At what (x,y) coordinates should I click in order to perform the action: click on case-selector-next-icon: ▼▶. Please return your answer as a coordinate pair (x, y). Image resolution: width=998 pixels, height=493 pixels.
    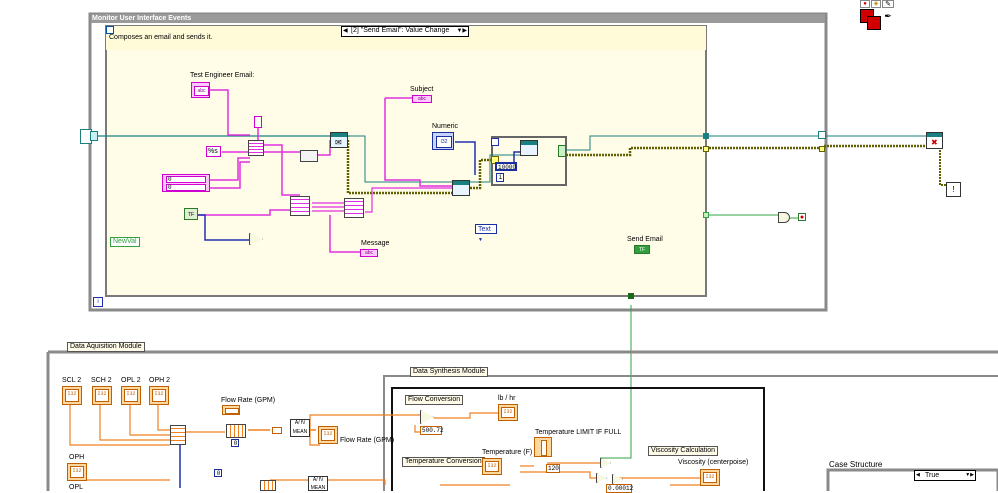
    Looking at the image, I should click on (969, 475).